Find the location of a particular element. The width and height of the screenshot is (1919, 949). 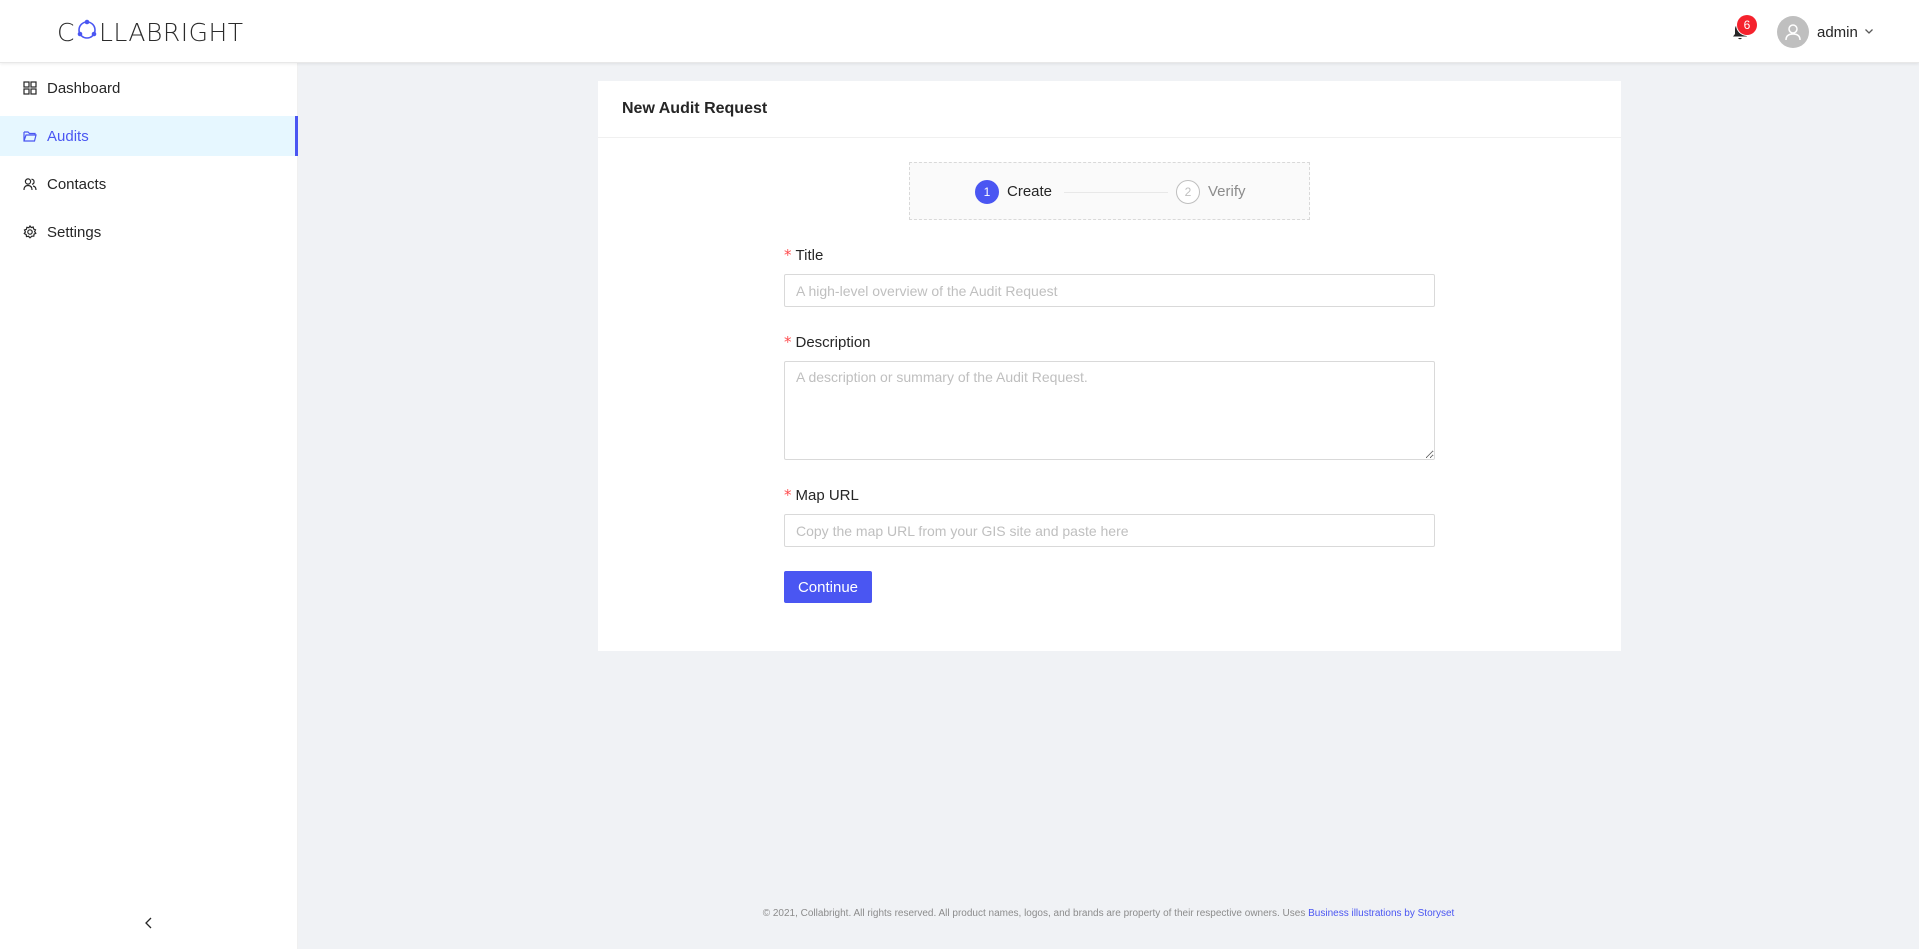

storyset-link: Business illustrations by Storyset is located at coordinates (1381, 913).